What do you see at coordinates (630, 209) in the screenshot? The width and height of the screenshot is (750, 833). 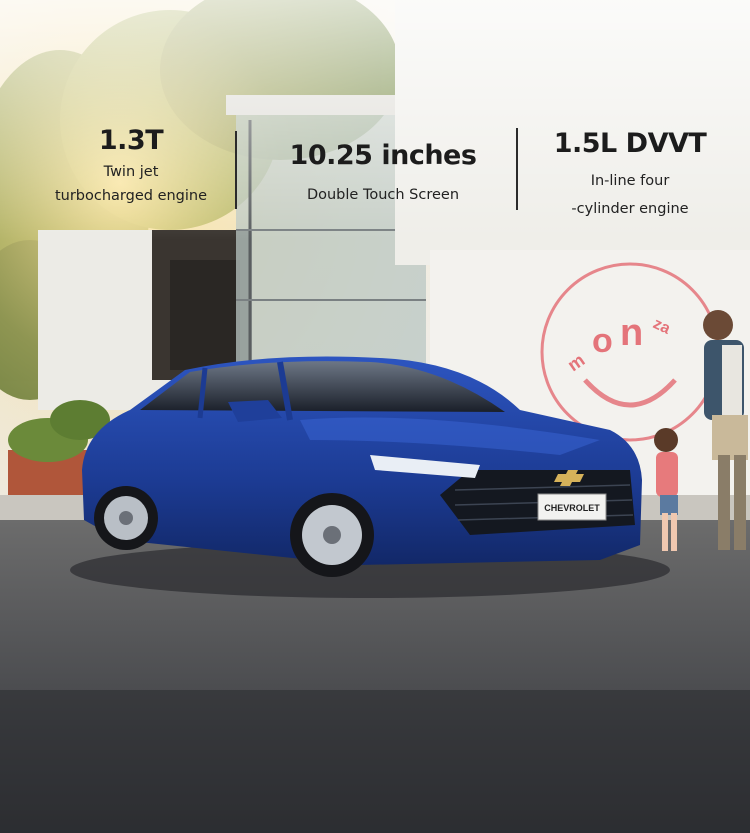 I see `spec-line: -cylinder engine` at bounding box center [630, 209].